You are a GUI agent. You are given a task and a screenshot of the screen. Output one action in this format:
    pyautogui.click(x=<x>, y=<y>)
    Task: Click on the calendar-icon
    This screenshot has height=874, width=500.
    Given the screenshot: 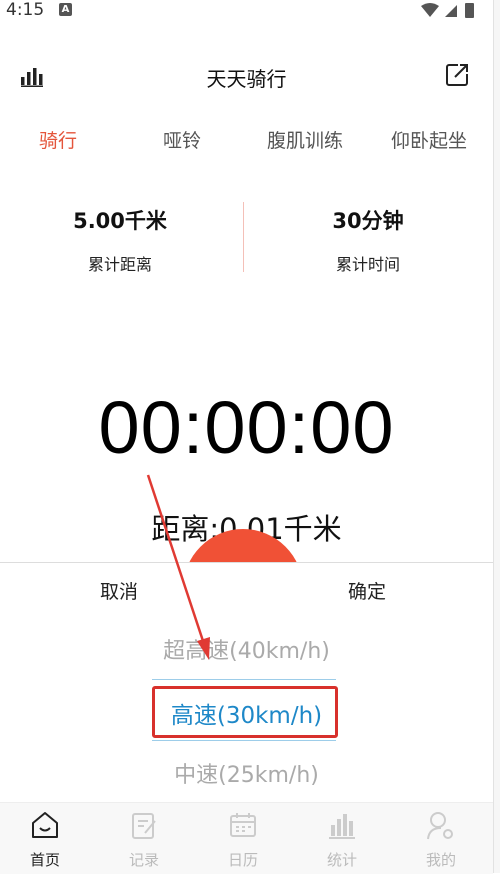 What is the action you would take?
    pyautogui.click(x=243, y=825)
    